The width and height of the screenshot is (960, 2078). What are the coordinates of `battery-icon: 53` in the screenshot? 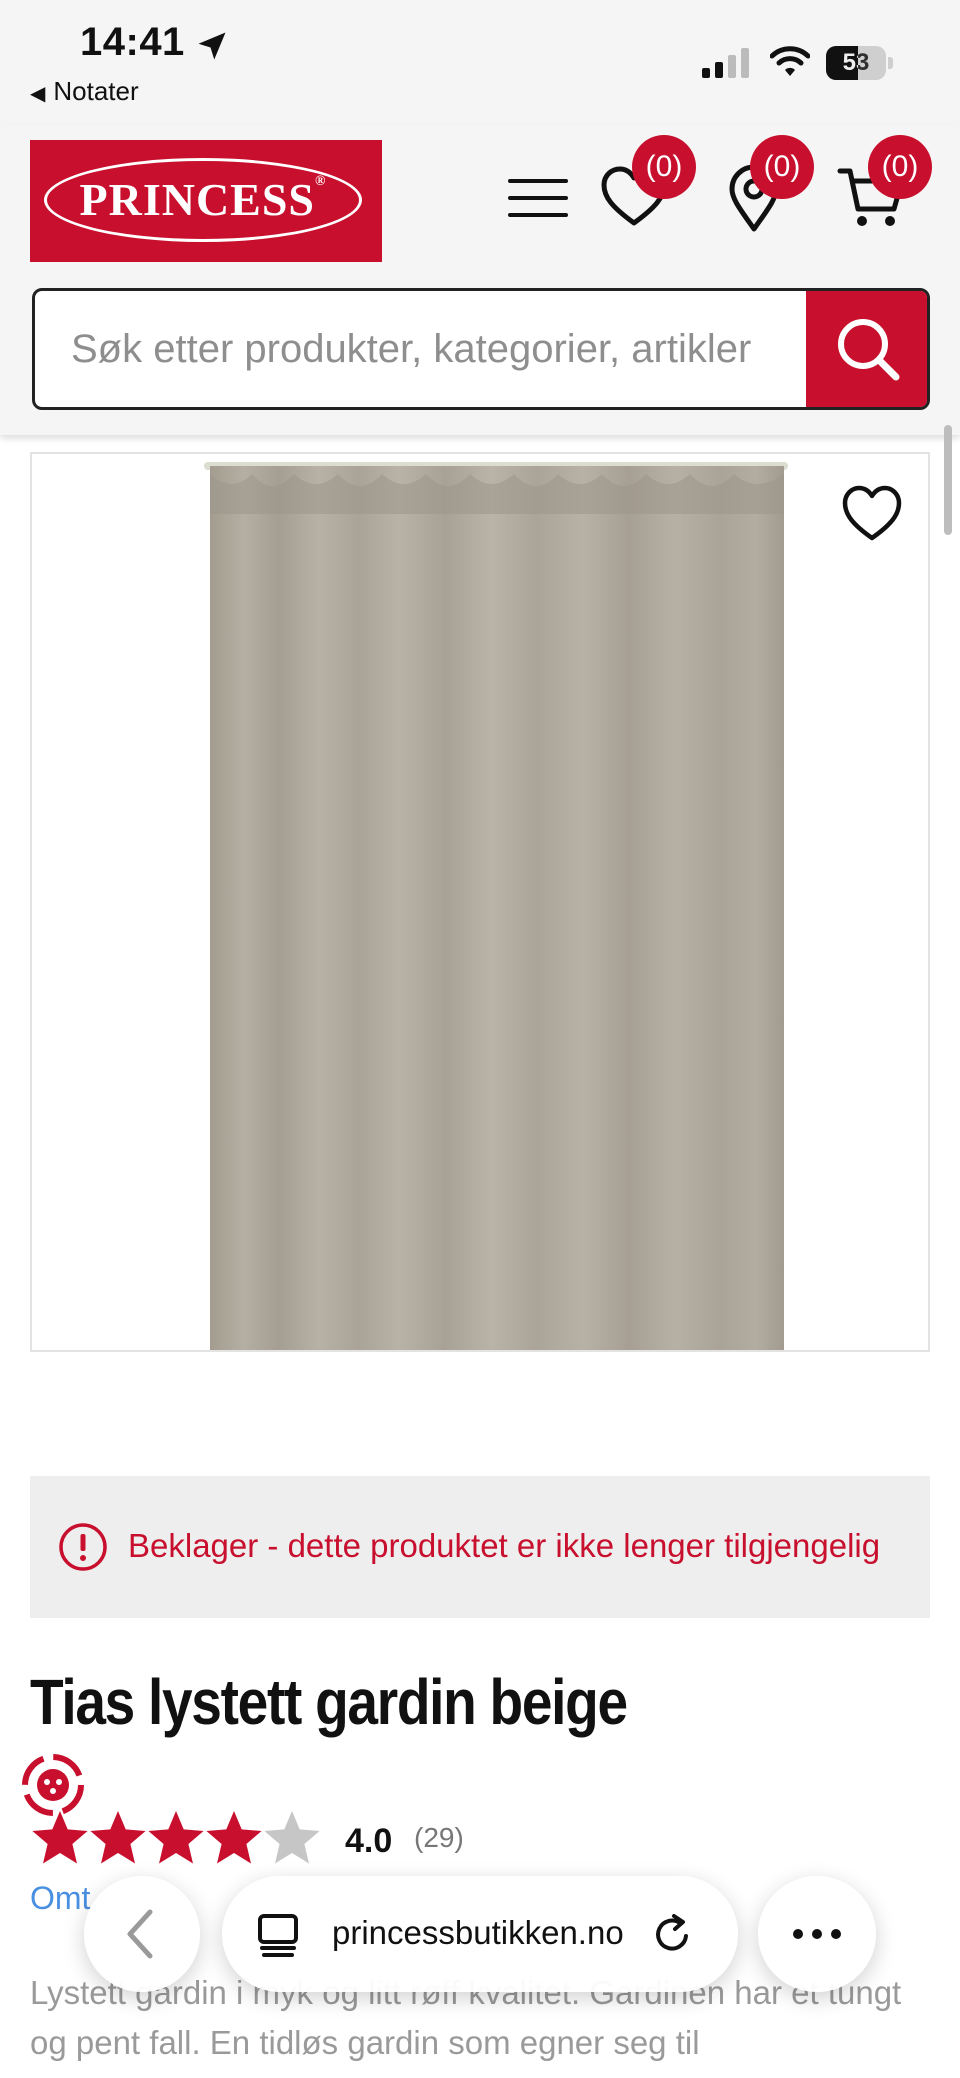 It's located at (861, 63).